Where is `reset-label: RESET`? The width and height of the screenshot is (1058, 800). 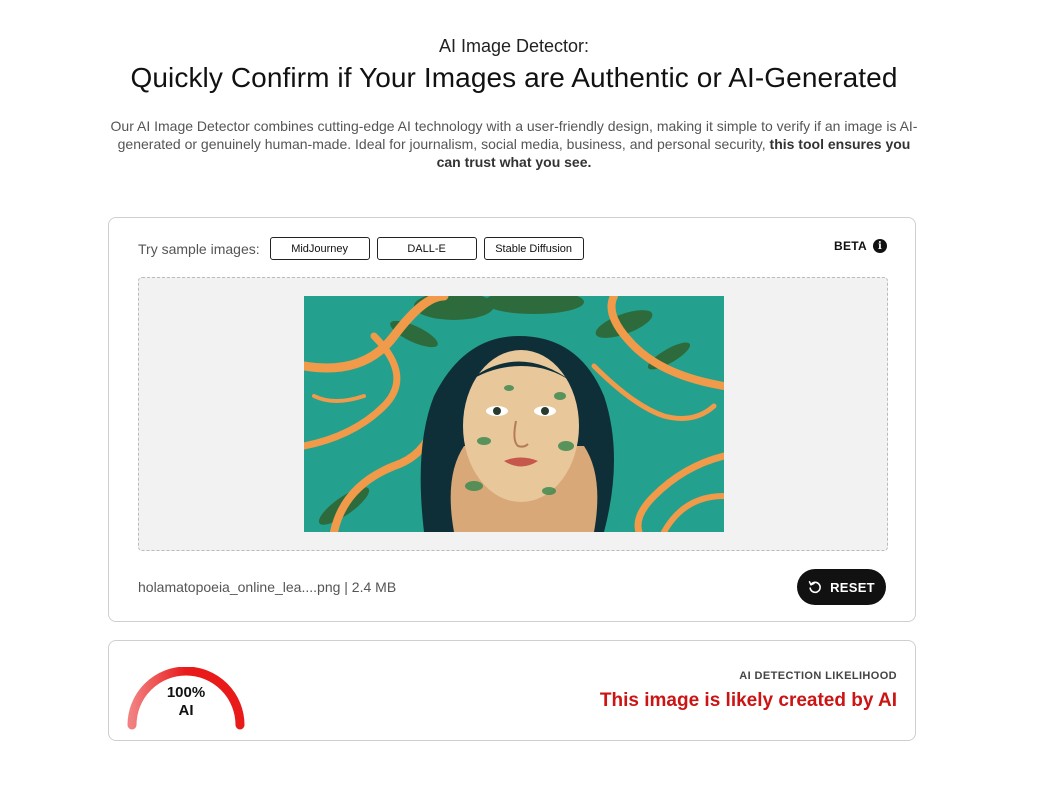 reset-label: RESET is located at coordinates (852, 587).